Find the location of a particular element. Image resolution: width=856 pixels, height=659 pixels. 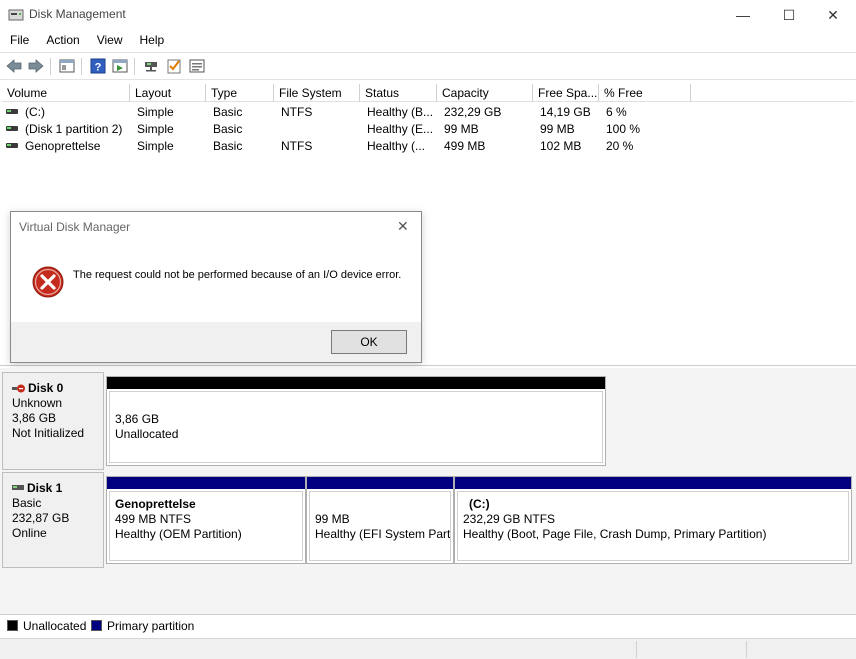

disk-0-label: Disk 0 Unknown 3,86 GB Not Initialized is located at coordinates (53, 421).